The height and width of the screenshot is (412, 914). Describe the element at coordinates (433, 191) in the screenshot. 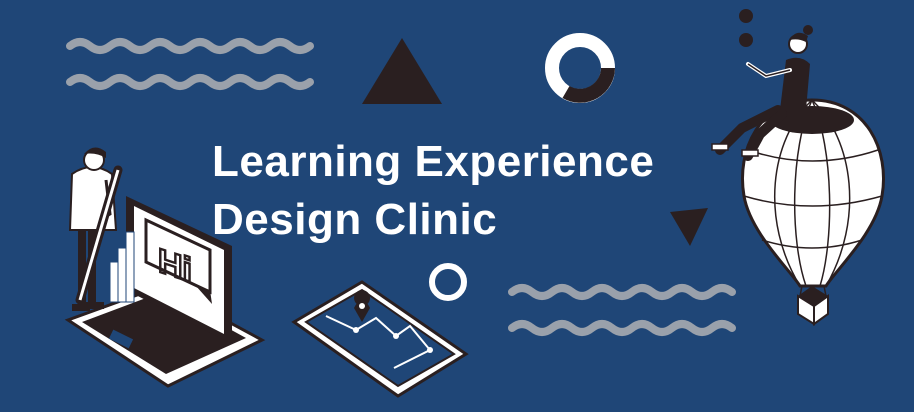

I see `banner-title: Learning Experience Design Clinic` at that location.